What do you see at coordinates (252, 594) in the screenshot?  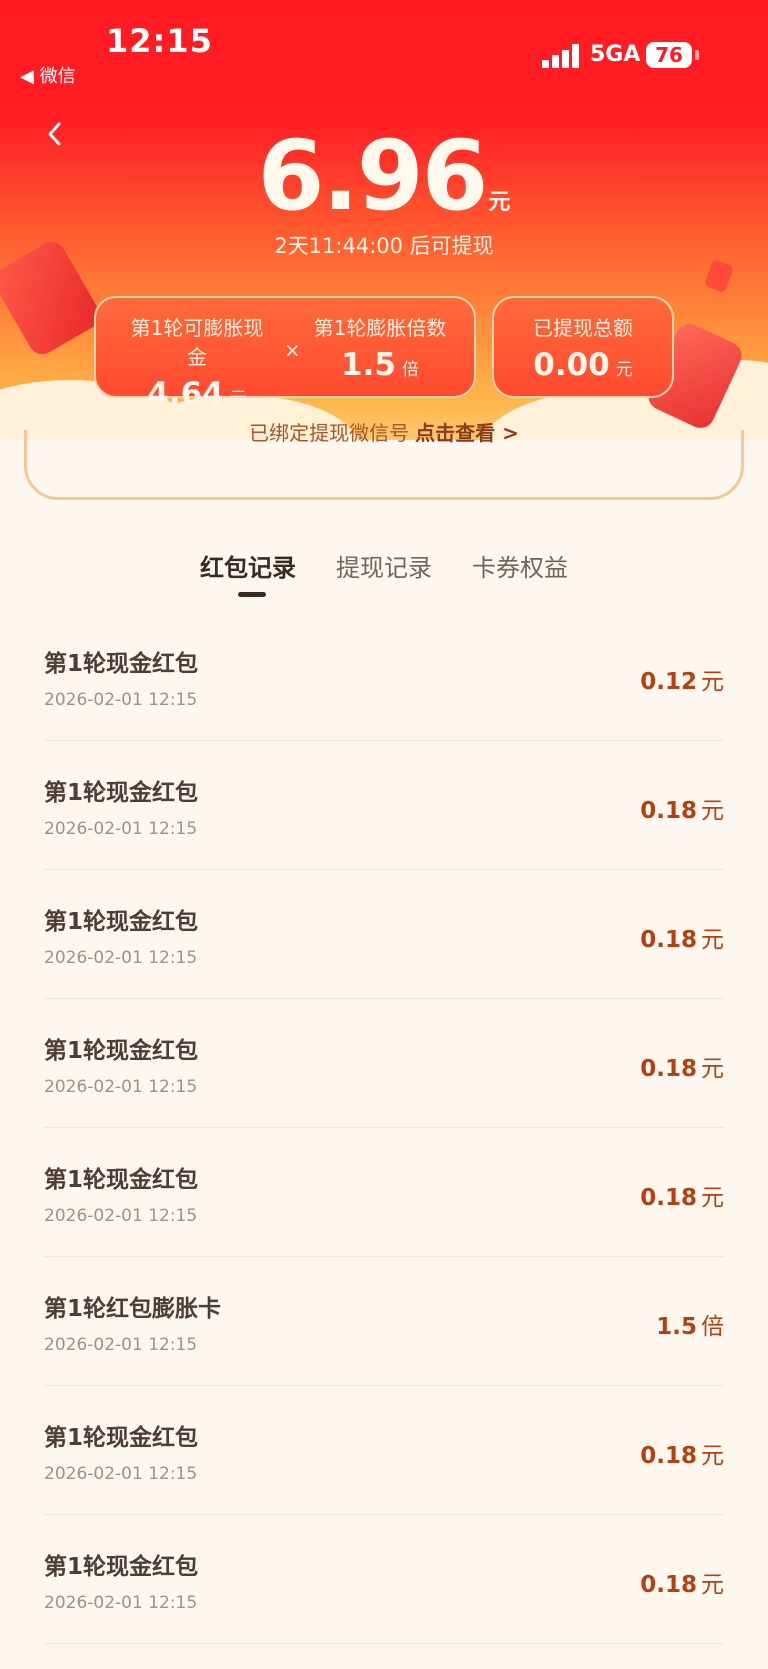 I see `active-tab-indicator` at bounding box center [252, 594].